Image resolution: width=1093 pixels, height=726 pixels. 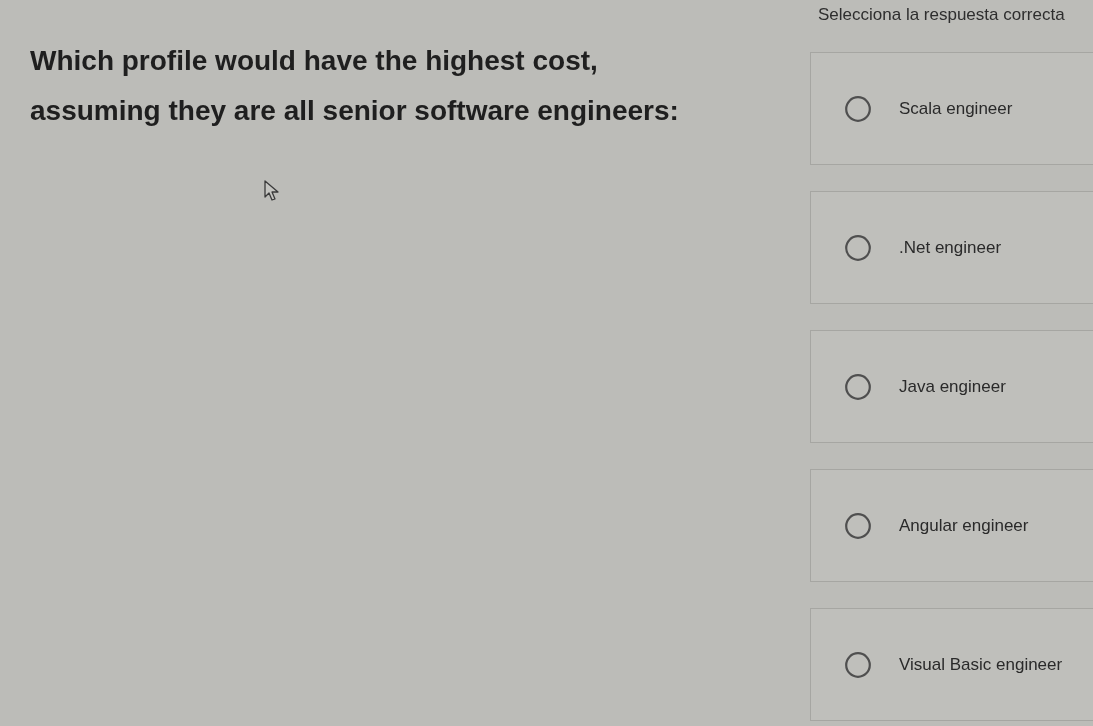 I want to click on option-label: Angular engineer, so click(x=964, y=525).